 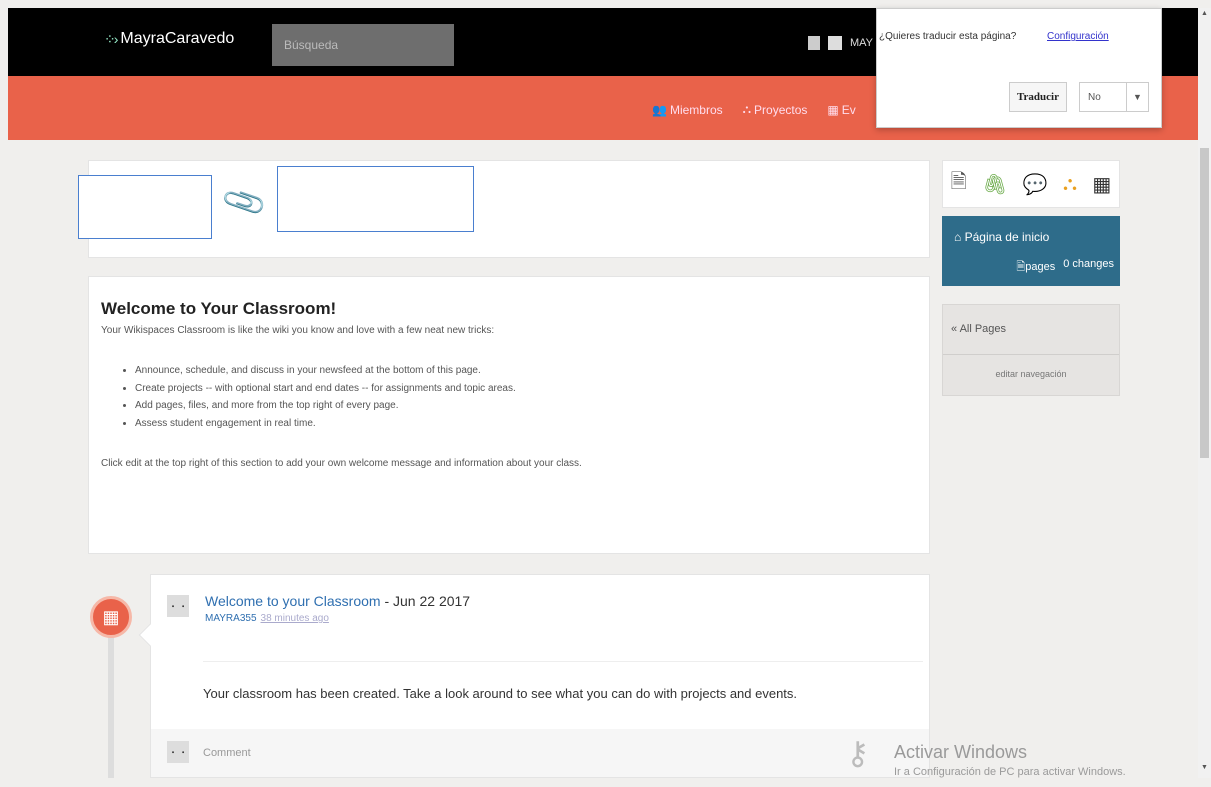 I want to click on post-meta: MAYRA355 38 minutes ago, so click(x=267, y=618).